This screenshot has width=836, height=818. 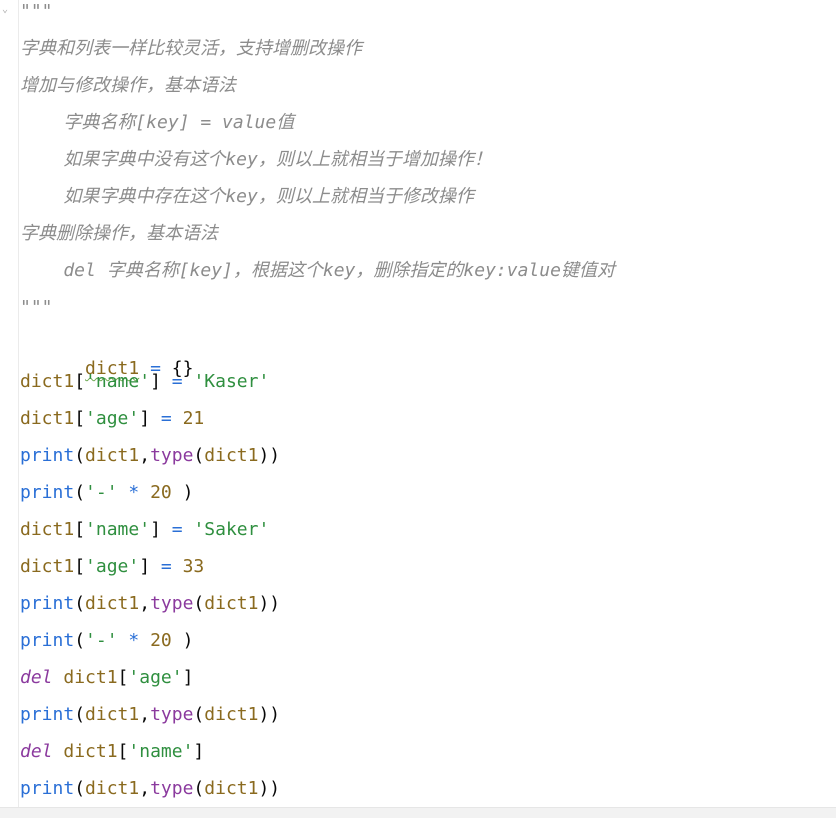 What do you see at coordinates (119, 233) in the screenshot?
I see `docstring-line: 字典删除操作，基本语法` at bounding box center [119, 233].